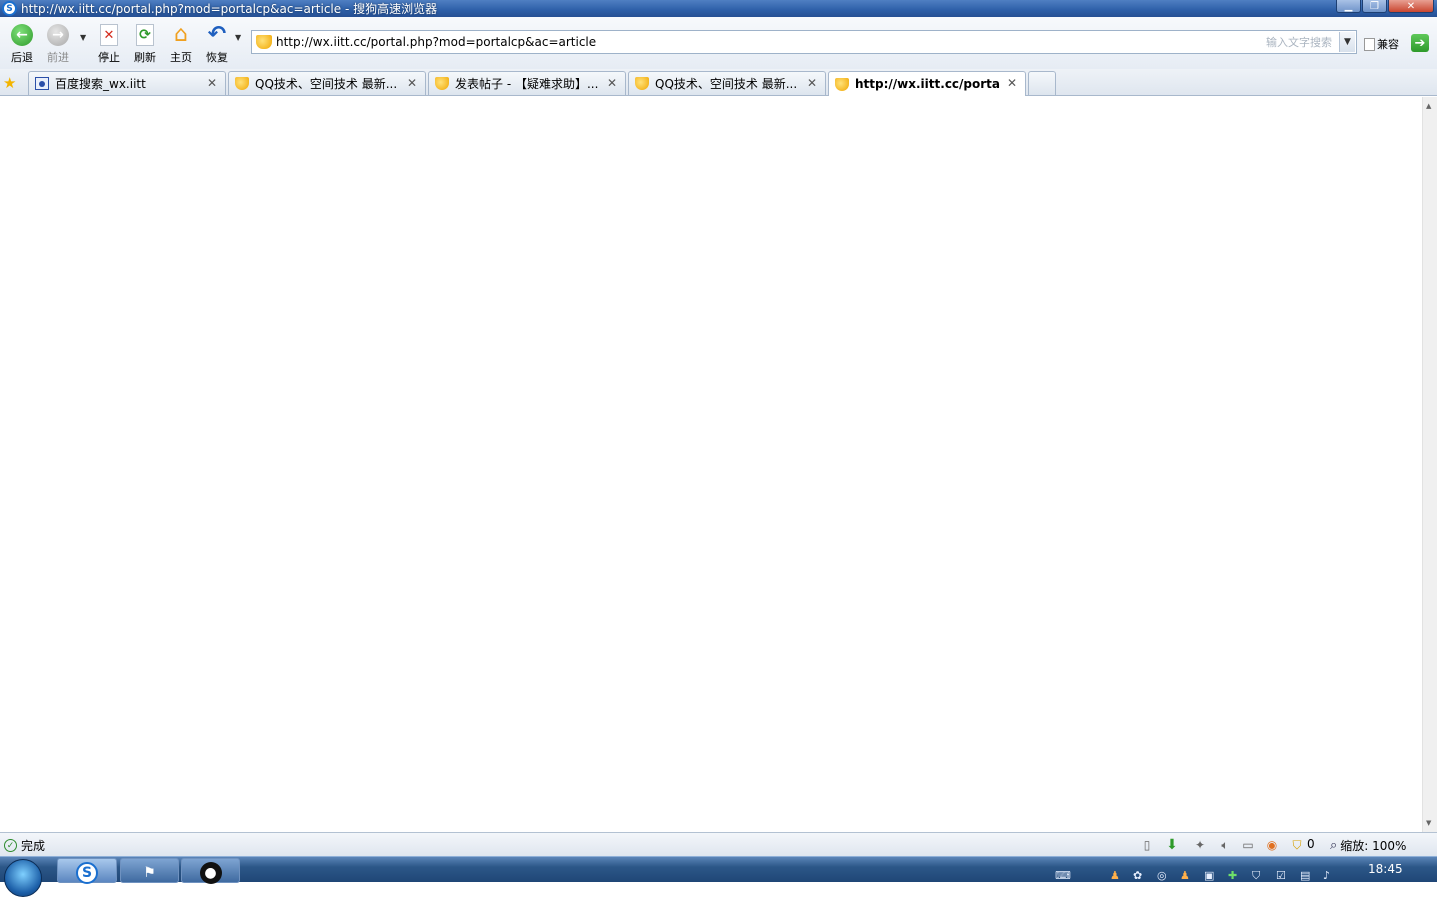 The height and width of the screenshot is (897, 1437). Describe the element at coordinates (1373, 846) in the screenshot. I see `zoom-label: 缩放: 100%` at that location.